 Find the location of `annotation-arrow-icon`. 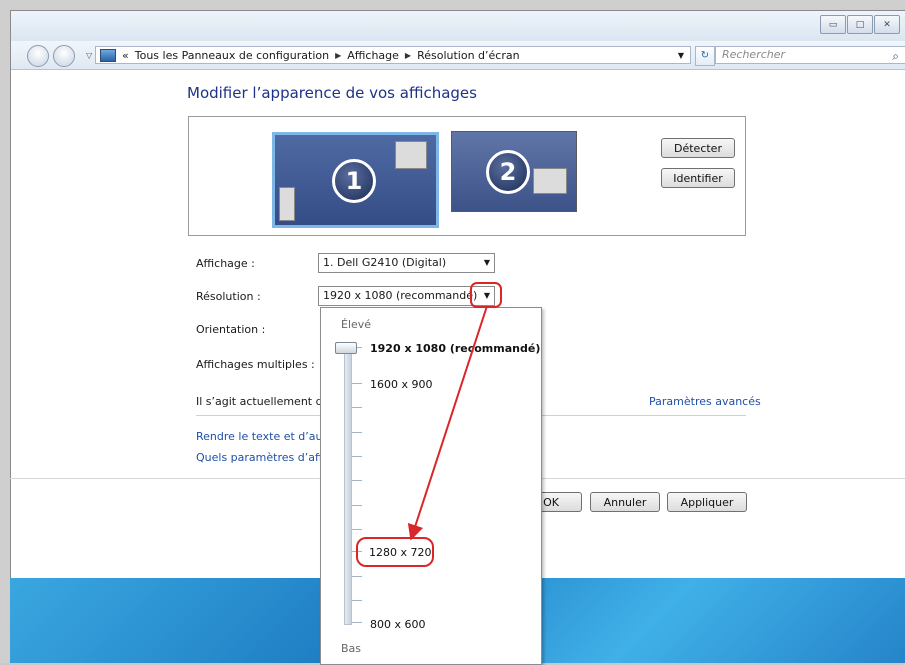

annotation-arrow-icon is located at coordinates (447, 423).